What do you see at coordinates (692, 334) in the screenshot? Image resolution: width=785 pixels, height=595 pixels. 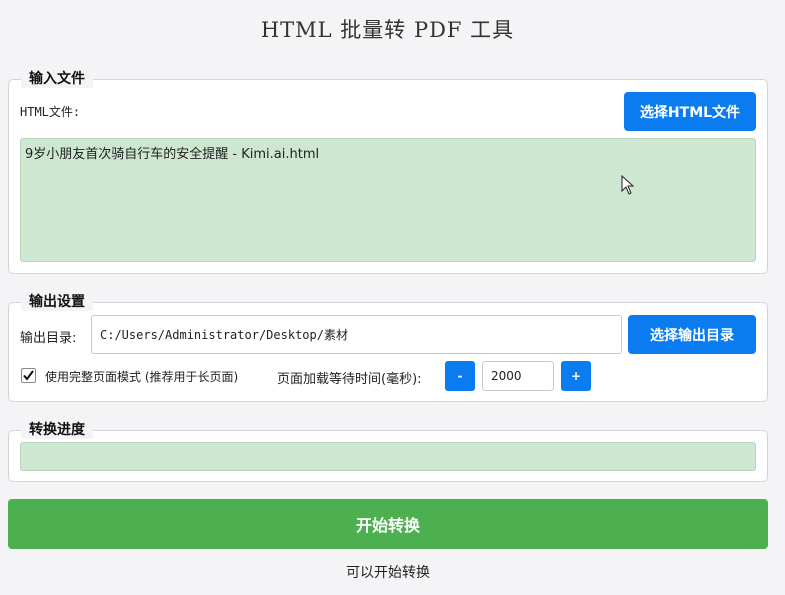 I see `select-output-dir-button: 选择输出目录` at bounding box center [692, 334].